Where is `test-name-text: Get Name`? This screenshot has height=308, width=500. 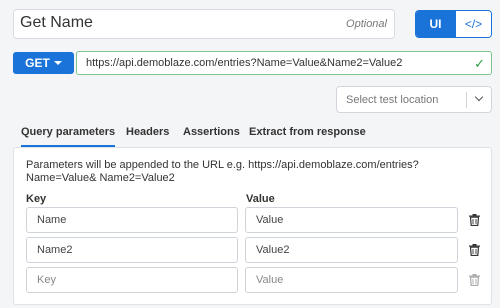
test-name-text: Get Name is located at coordinates (56, 22).